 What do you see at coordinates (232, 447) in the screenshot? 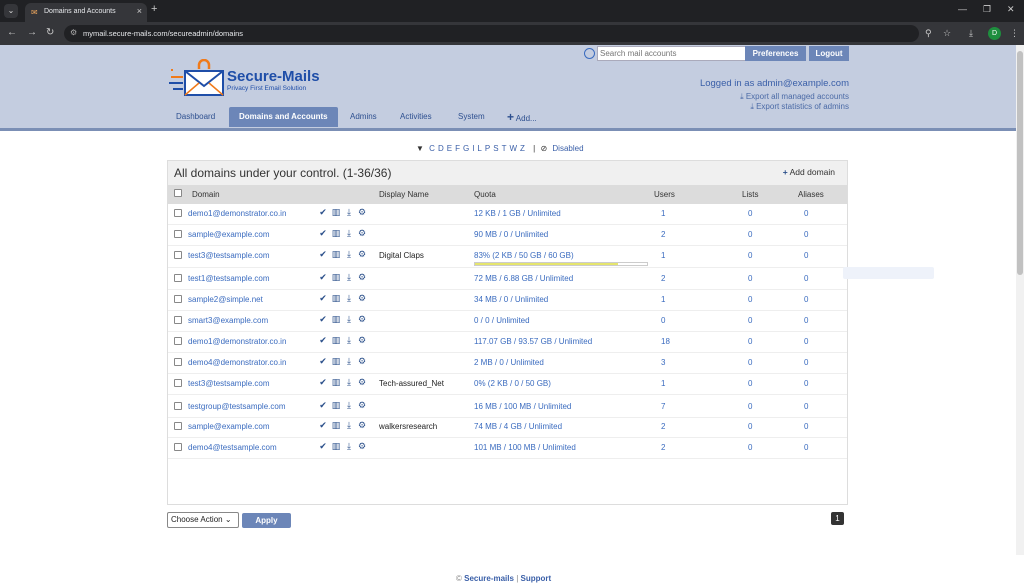
I see `domain-link: demo4@testsample.com` at bounding box center [232, 447].